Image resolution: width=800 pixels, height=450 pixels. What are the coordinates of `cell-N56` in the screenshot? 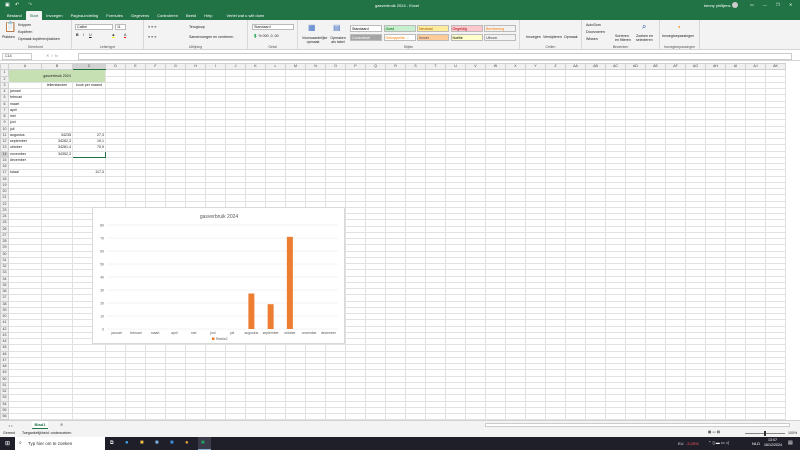 It's located at (315, 416).